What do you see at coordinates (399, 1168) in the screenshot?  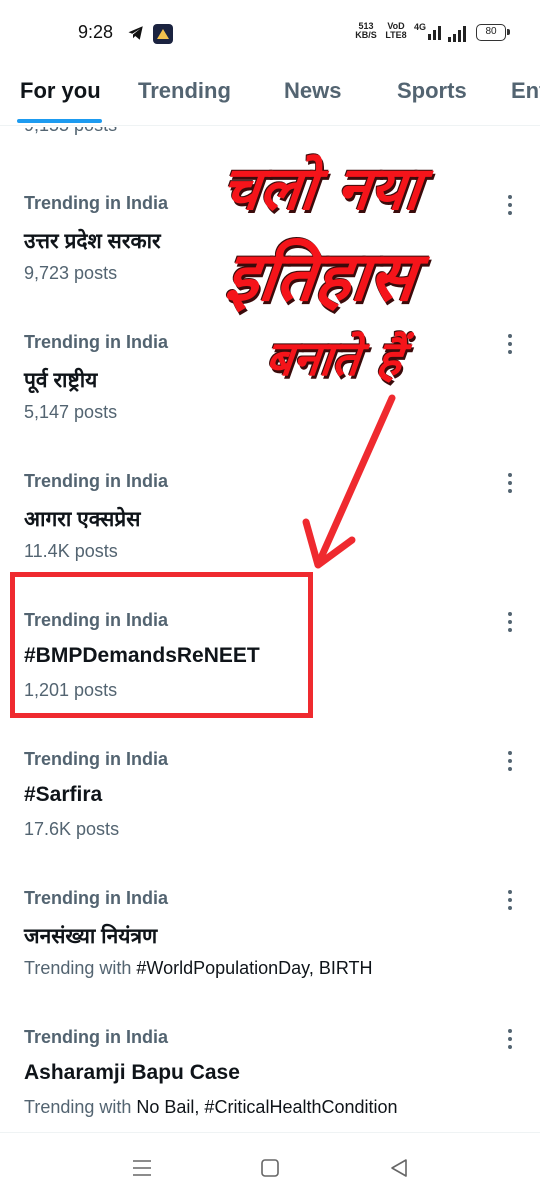 I see `back-triangle-icon` at bounding box center [399, 1168].